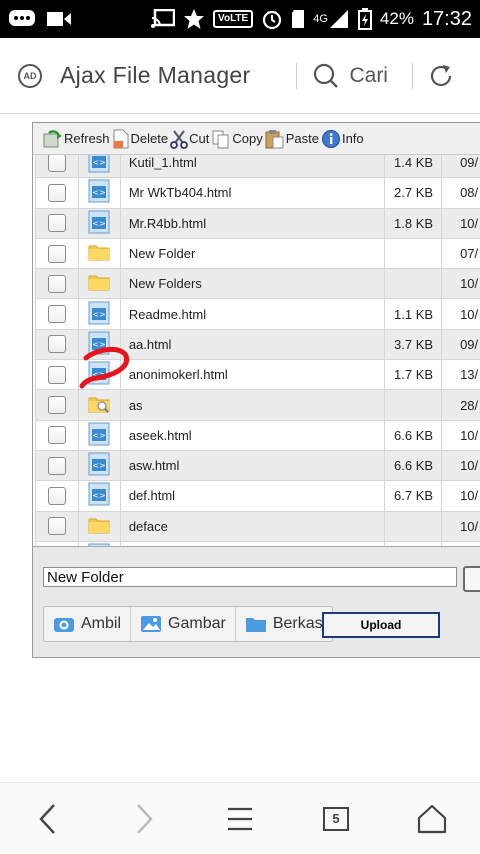  Describe the element at coordinates (121, 138) in the screenshot. I see `delete-icon` at that location.